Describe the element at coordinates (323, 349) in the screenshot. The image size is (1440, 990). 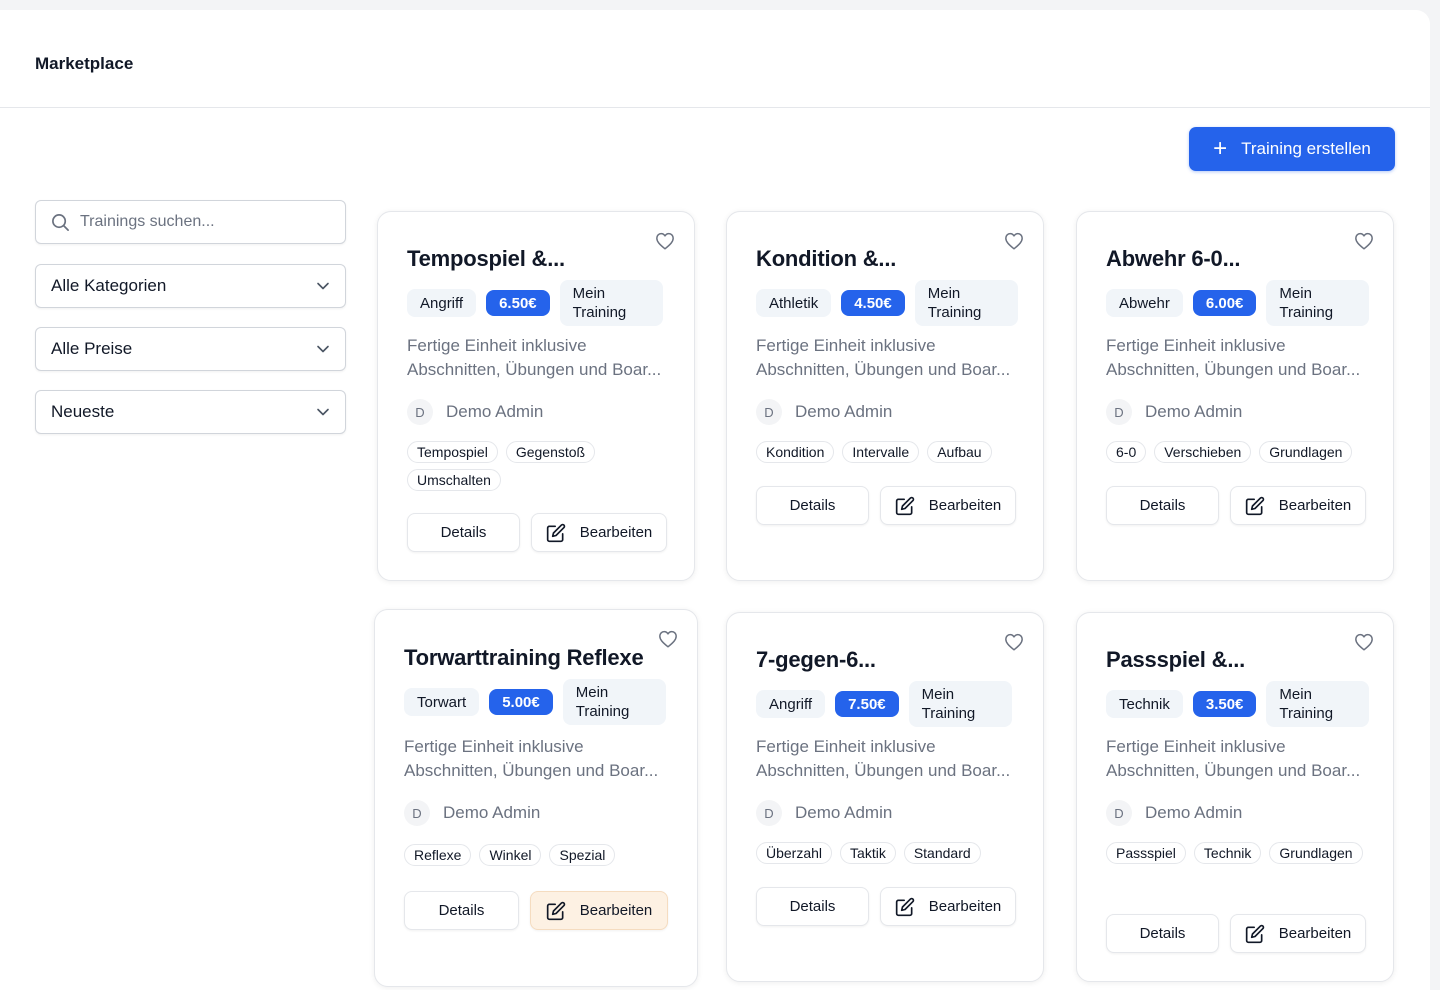
I see `chevron-down-icon` at that location.